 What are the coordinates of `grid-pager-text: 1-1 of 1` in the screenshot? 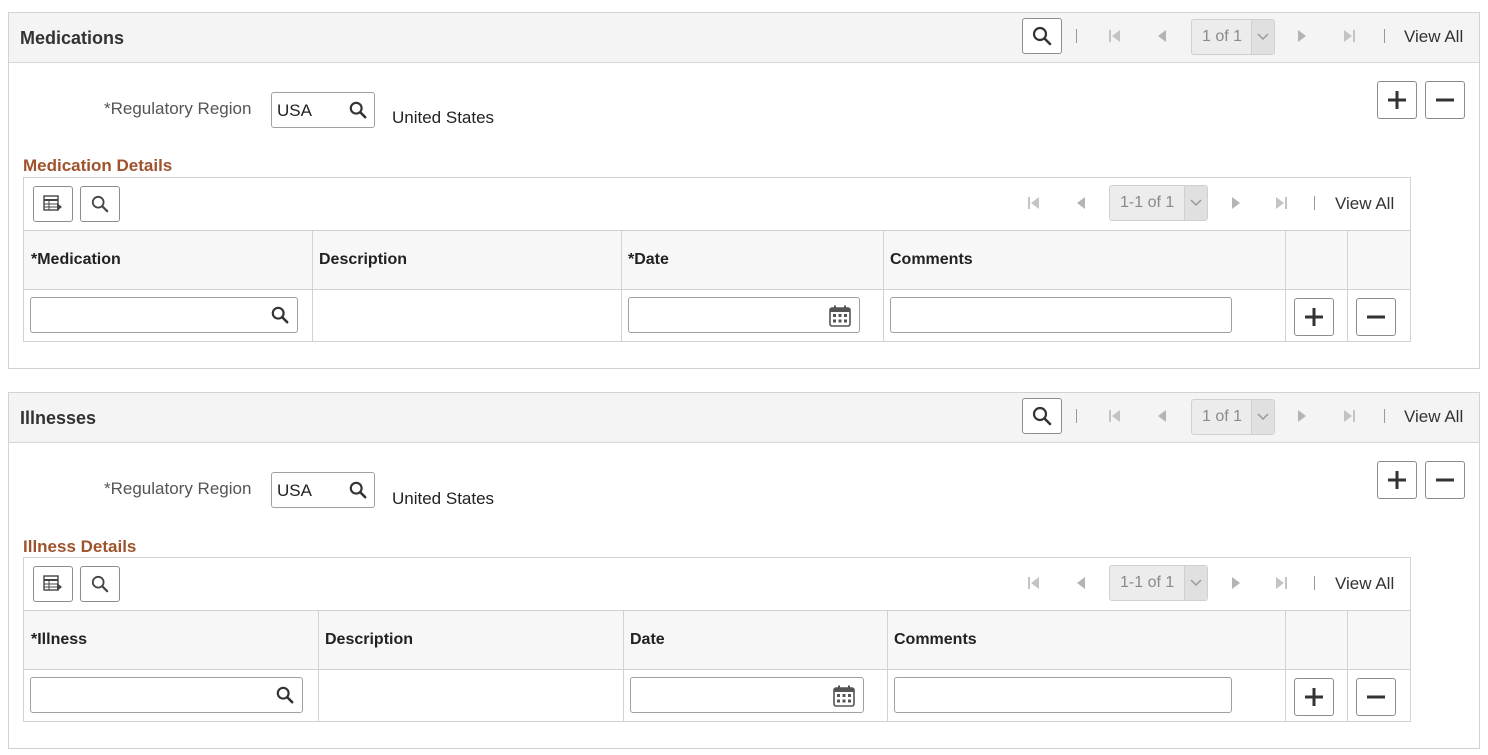 It's located at (1147, 582).